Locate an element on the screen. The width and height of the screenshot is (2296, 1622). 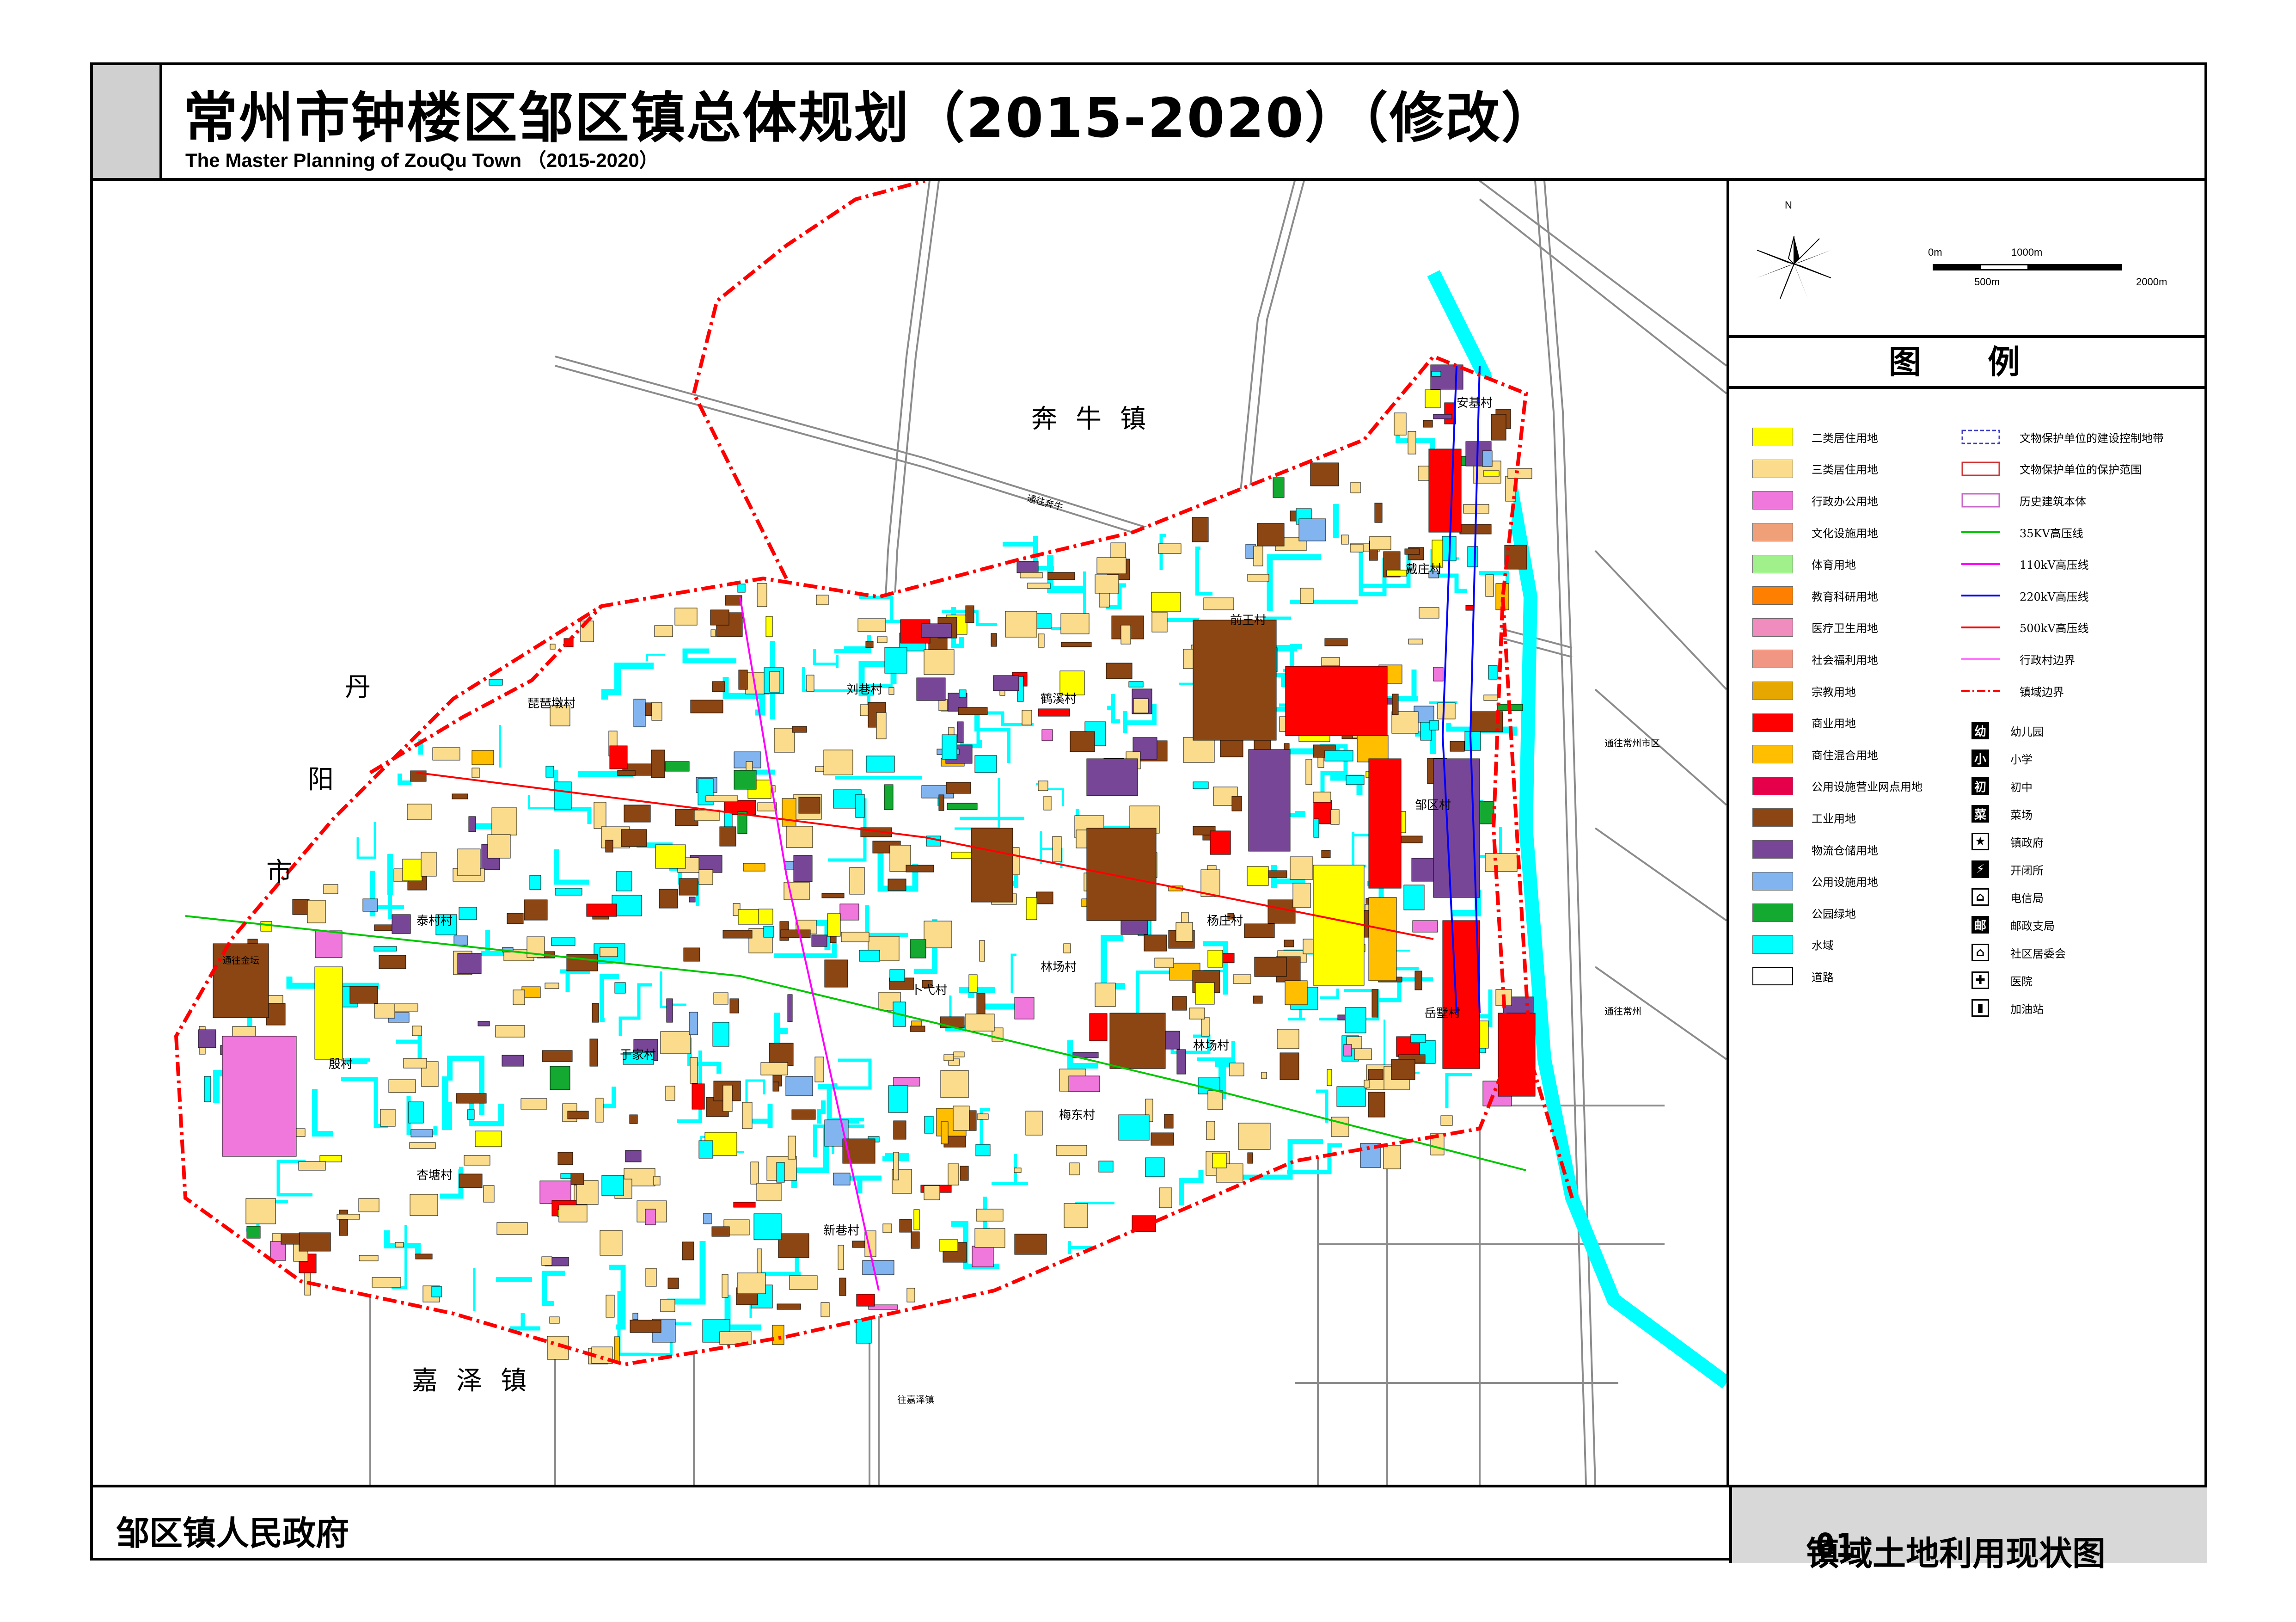
village-label: 安基村 is located at coordinates (1475, 403).